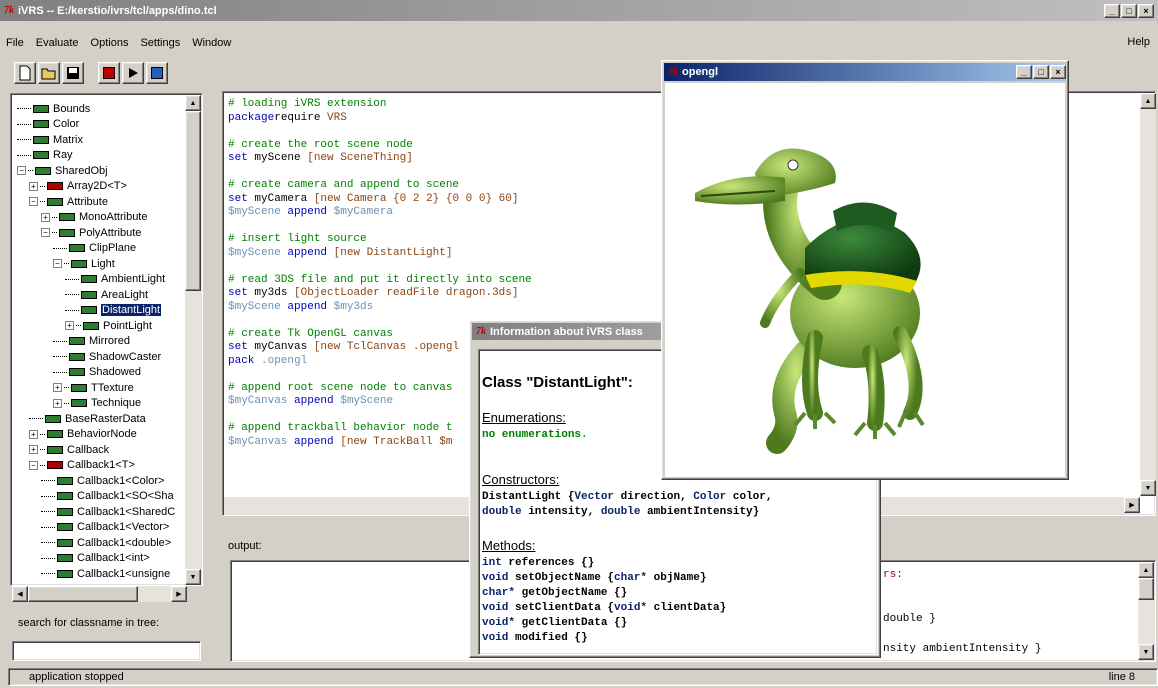 Image resolution: width=1158 pixels, height=688 pixels. I want to click on tree-item: Matrix, so click(109, 140).